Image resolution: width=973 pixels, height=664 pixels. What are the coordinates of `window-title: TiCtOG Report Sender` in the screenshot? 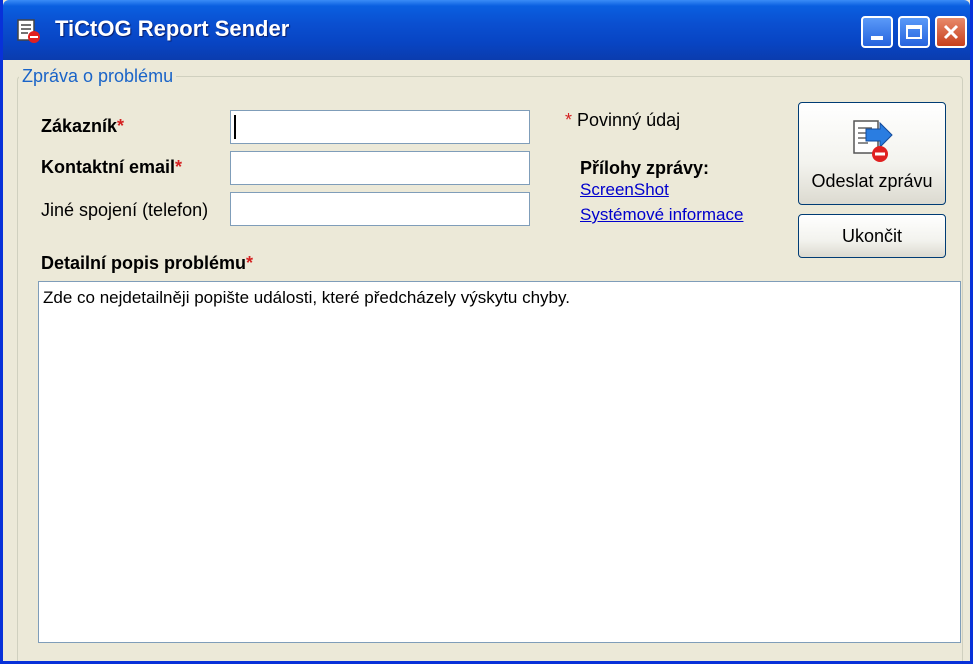 It's located at (172, 28).